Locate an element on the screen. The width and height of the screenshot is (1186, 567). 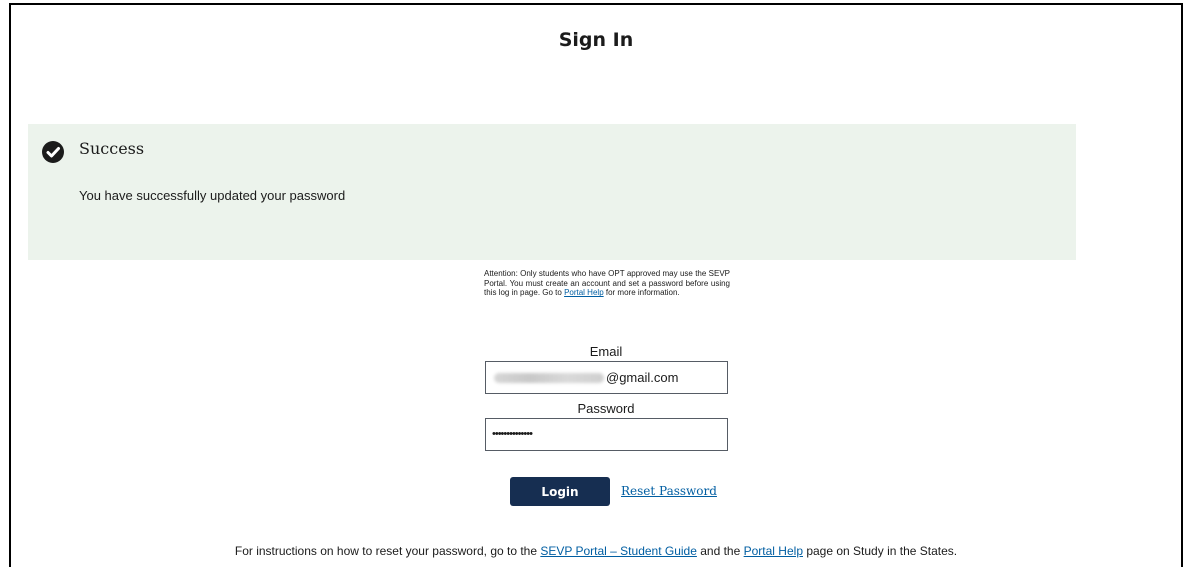
footer-text-2: and the is located at coordinates (720, 551).